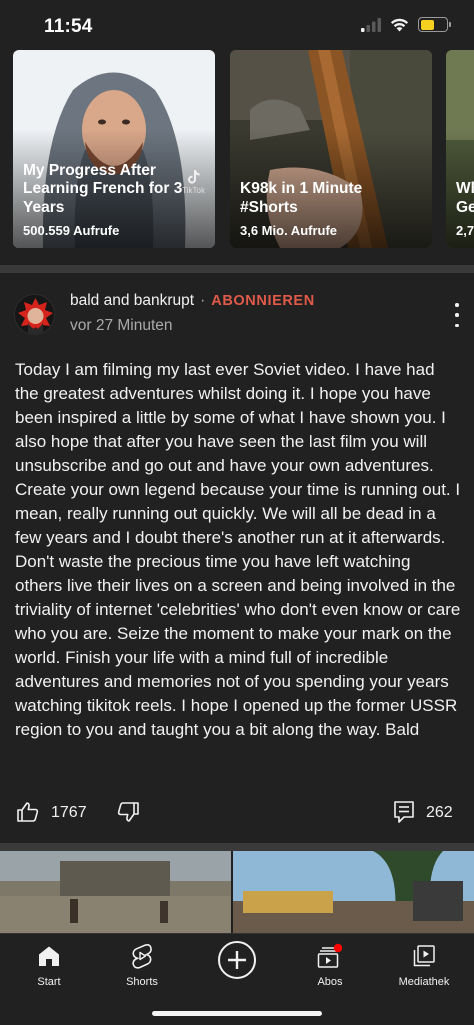  What do you see at coordinates (71, 230) in the screenshot?
I see `short-views: 500.559 Aufrufe` at bounding box center [71, 230].